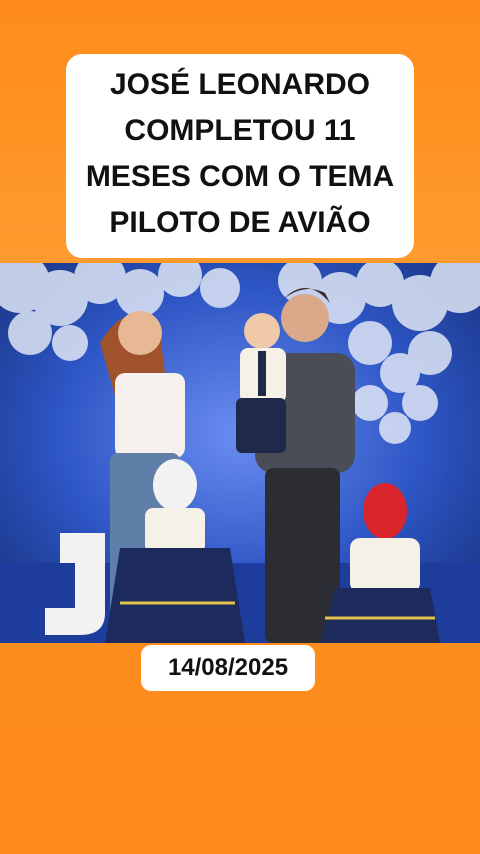 This screenshot has width=480, height=854. Describe the element at coordinates (240, 130) in the screenshot. I see `headline-line-2: COMPLETOU 11` at that location.